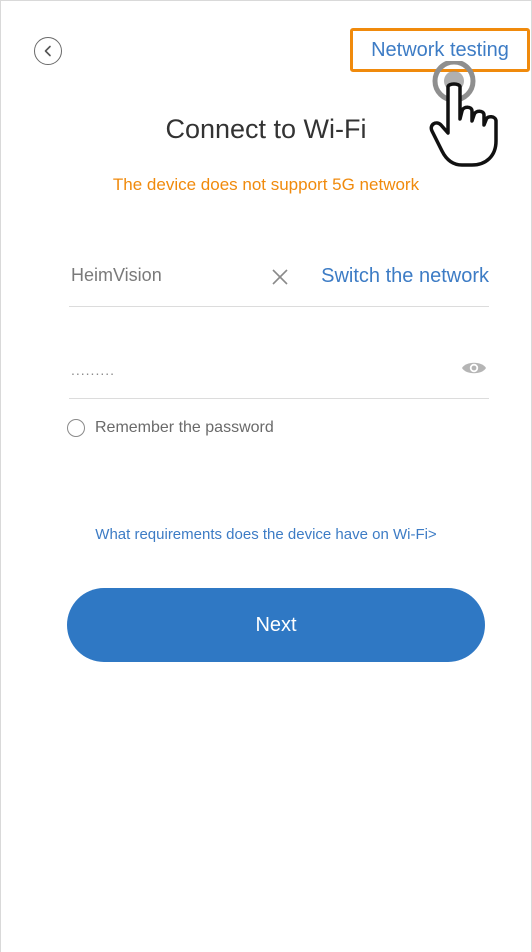 This screenshot has height=952, width=532. I want to click on password-field, so click(279, 370).